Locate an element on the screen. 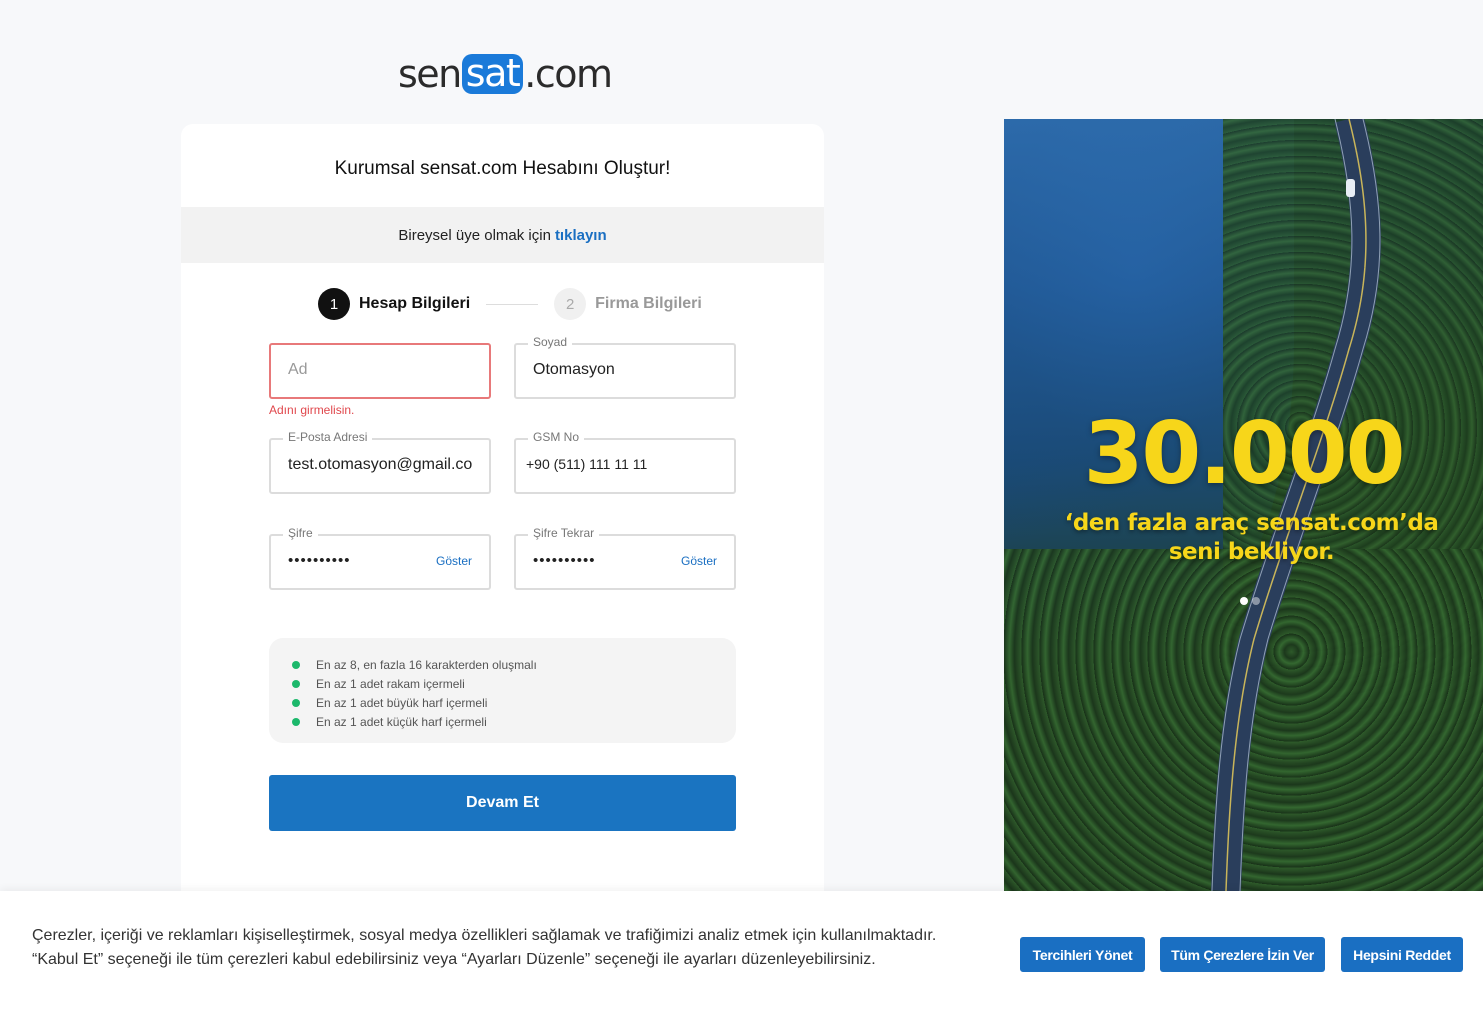 This screenshot has width=1483, height=1019. carousel-dots is located at coordinates (1250, 601).